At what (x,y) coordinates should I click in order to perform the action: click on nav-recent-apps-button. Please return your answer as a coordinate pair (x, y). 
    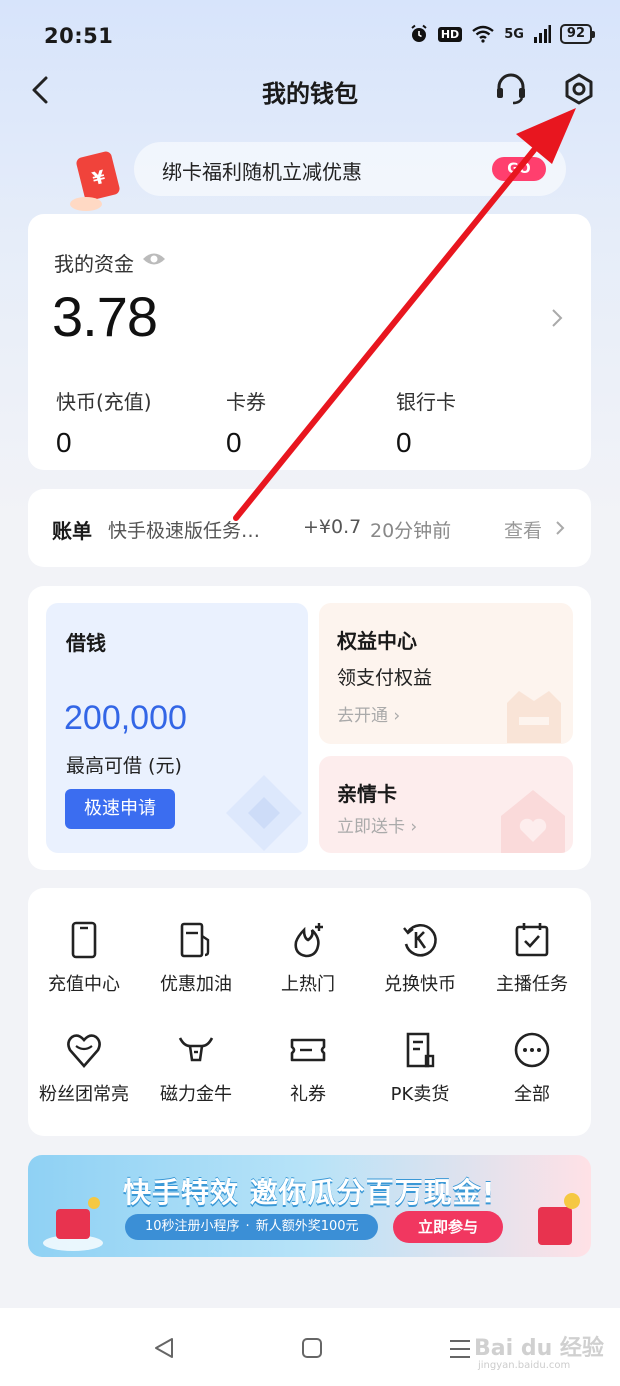
    Looking at the image, I should click on (460, 1349).